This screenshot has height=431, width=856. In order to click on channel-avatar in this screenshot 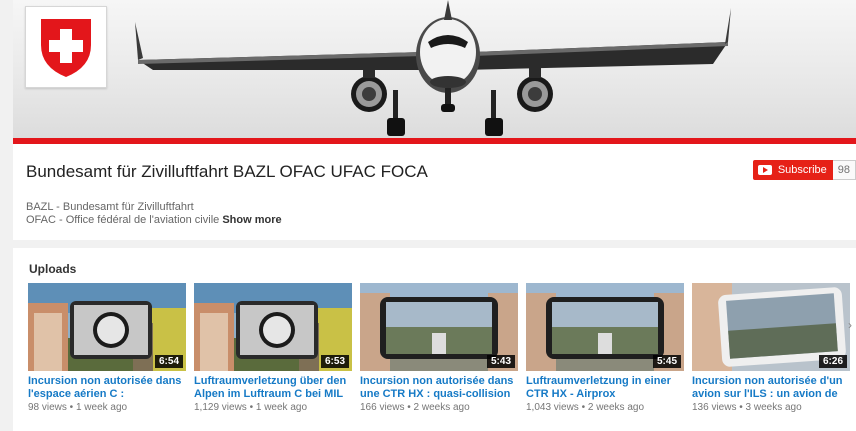, I will do `click(66, 47)`.